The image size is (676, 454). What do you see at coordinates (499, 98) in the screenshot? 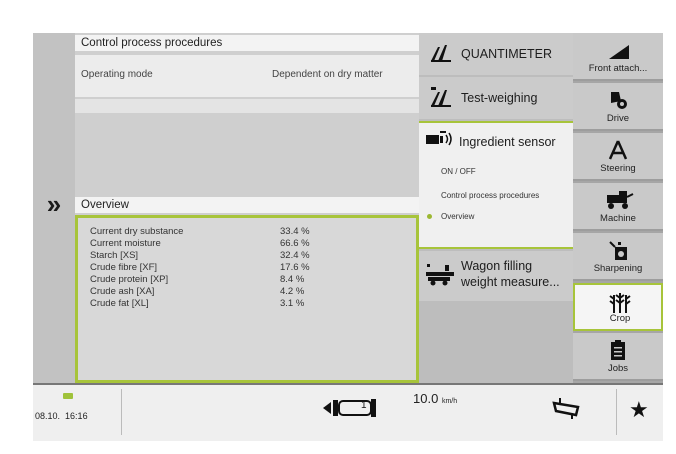
I see `test-weighing-label: Test-weighing` at bounding box center [499, 98].